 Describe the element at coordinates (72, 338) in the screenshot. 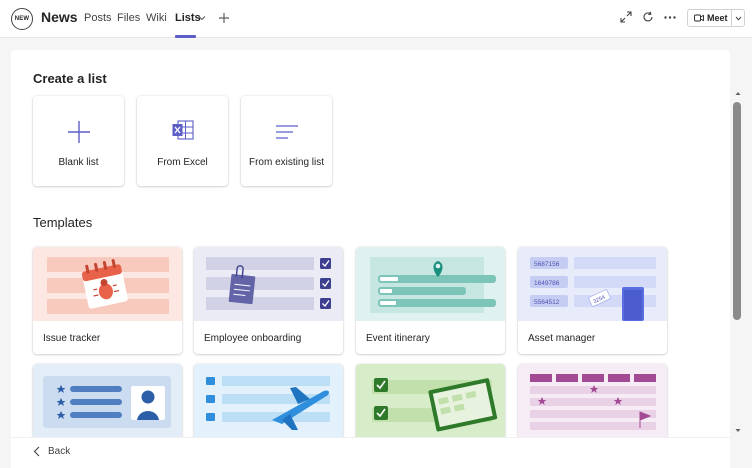

I see `template-label: Issue tracker` at that location.